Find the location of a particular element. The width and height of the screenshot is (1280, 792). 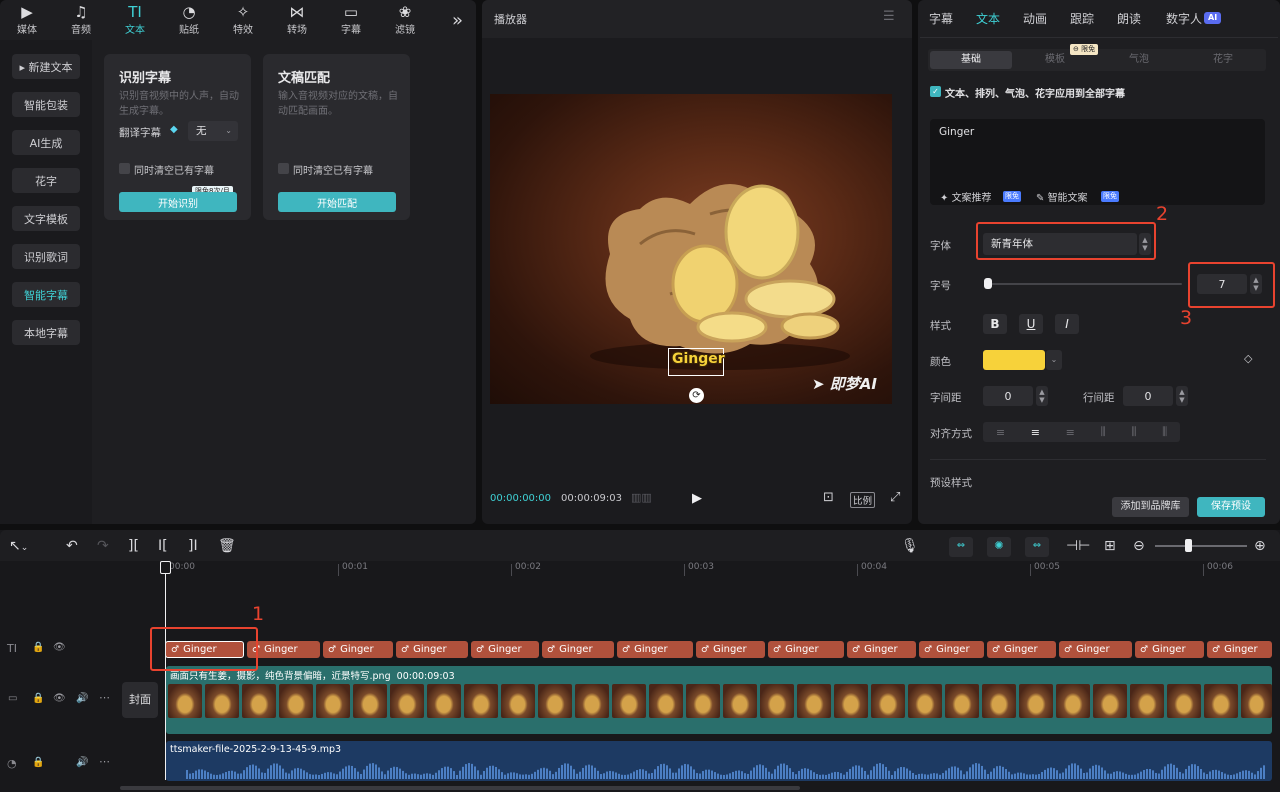

more-tools-button: » is located at coordinates (457, 20).